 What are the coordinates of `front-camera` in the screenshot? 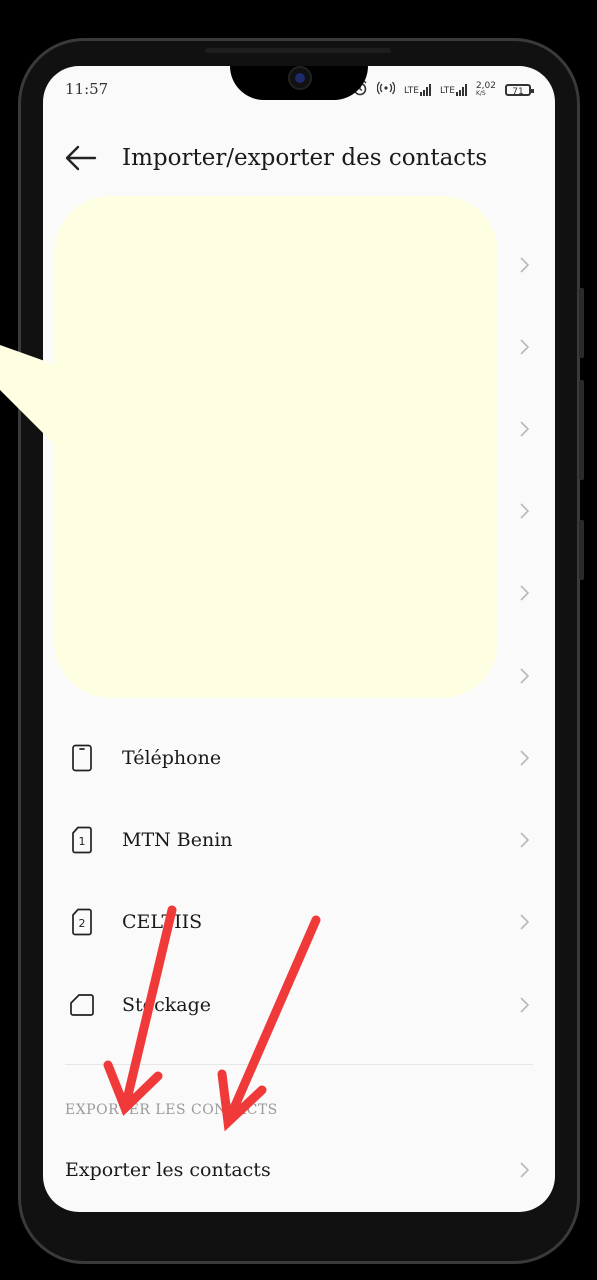 It's located at (300, 78).